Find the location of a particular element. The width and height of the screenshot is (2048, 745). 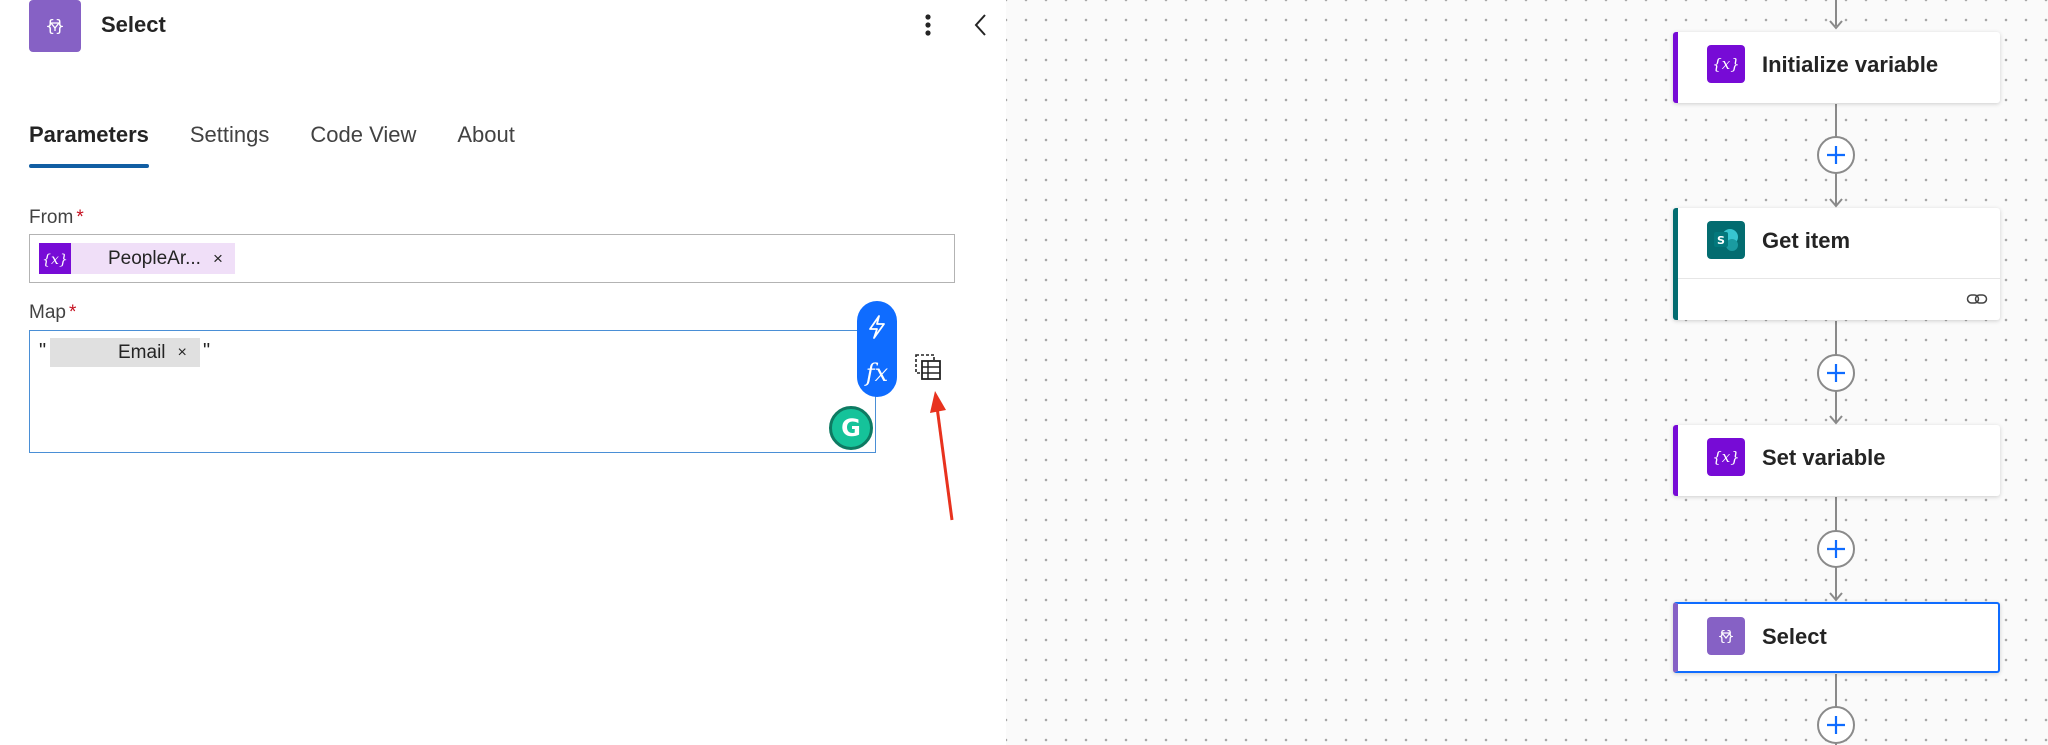

flow-card-title: Select is located at coordinates (1794, 636).